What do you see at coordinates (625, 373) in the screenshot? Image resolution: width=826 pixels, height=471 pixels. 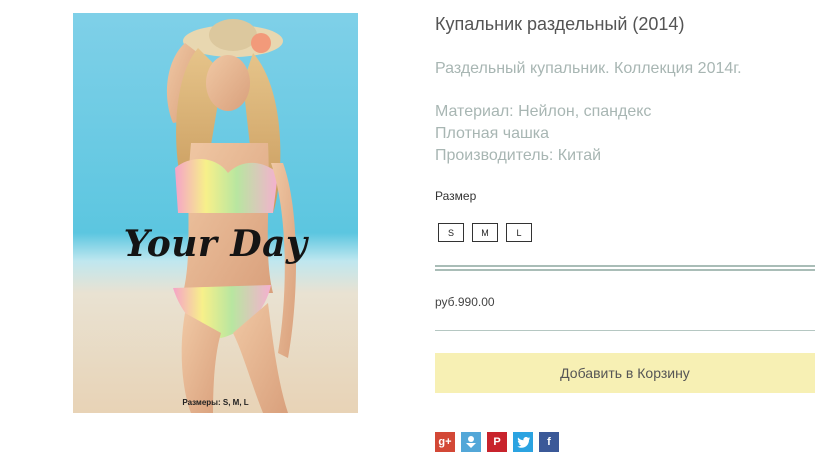 I see `add-to-cart-button: Добавить в Корзину` at bounding box center [625, 373].